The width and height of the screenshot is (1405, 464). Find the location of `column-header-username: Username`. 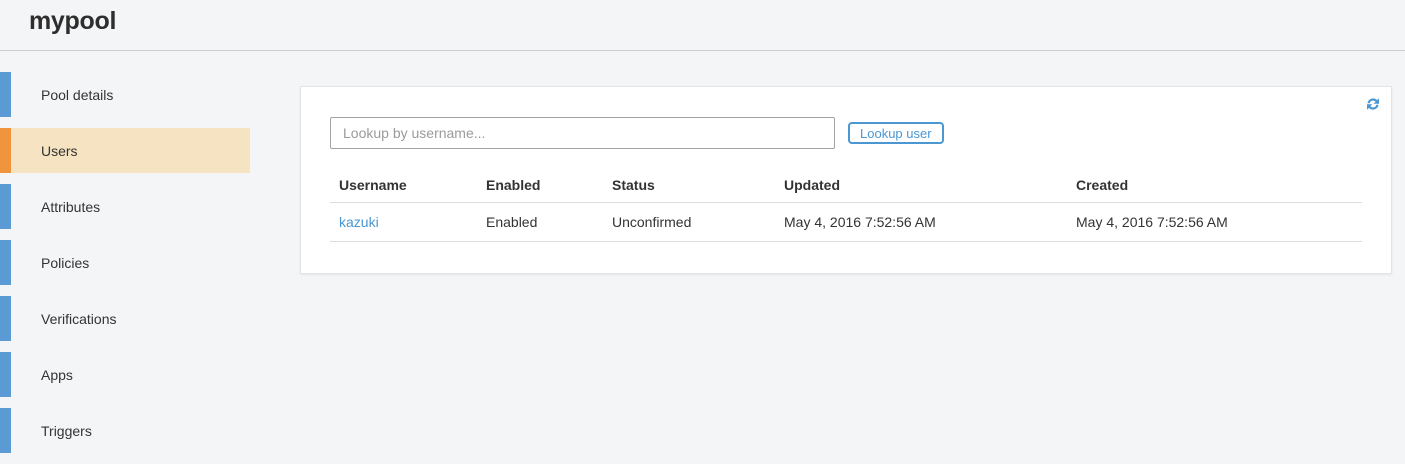

column-header-username: Username is located at coordinates (403, 187).